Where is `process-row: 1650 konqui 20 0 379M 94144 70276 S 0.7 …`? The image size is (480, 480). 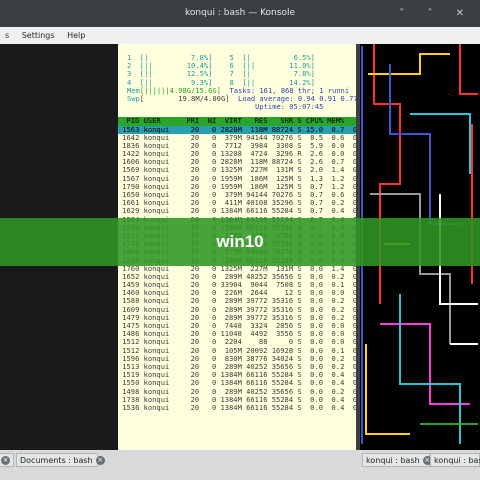 process-row: 1650 konqui 20 0 379M 94144 70276 S 0.7 … is located at coordinates (237, 195).